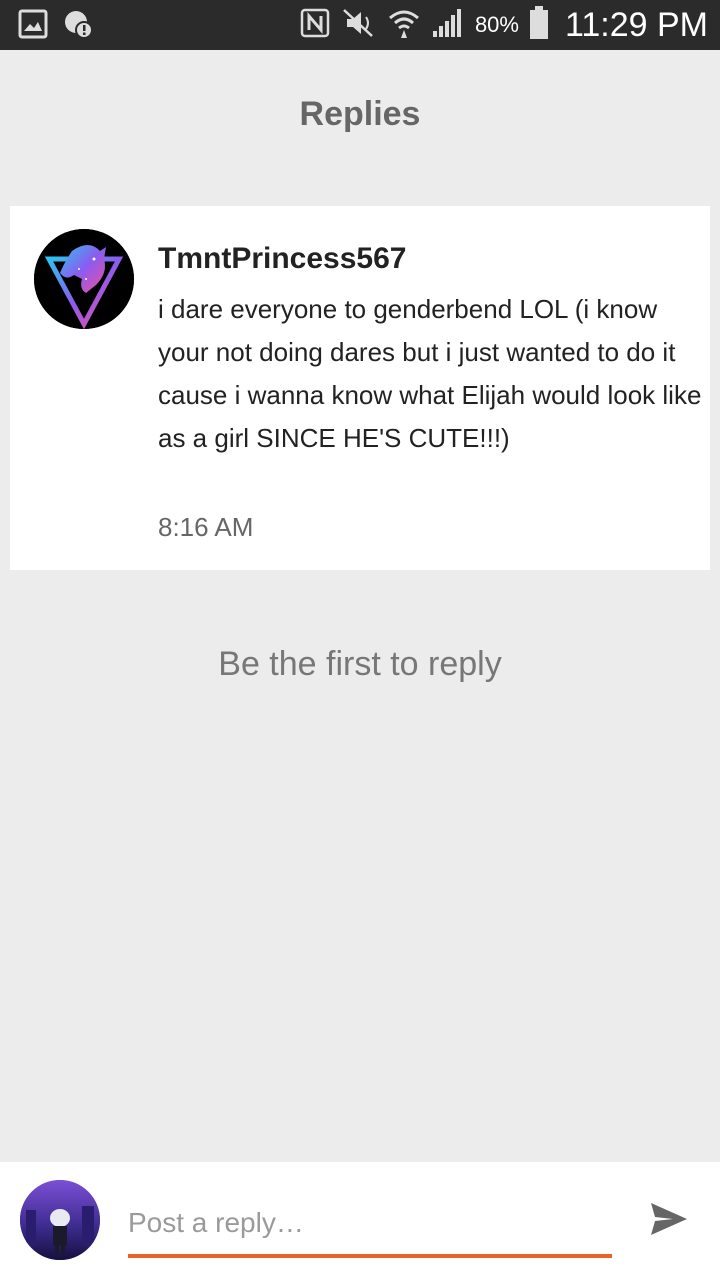 The image size is (720, 1280). I want to click on status-bar-right: 80% 11:29 PM, so click(503, 25).